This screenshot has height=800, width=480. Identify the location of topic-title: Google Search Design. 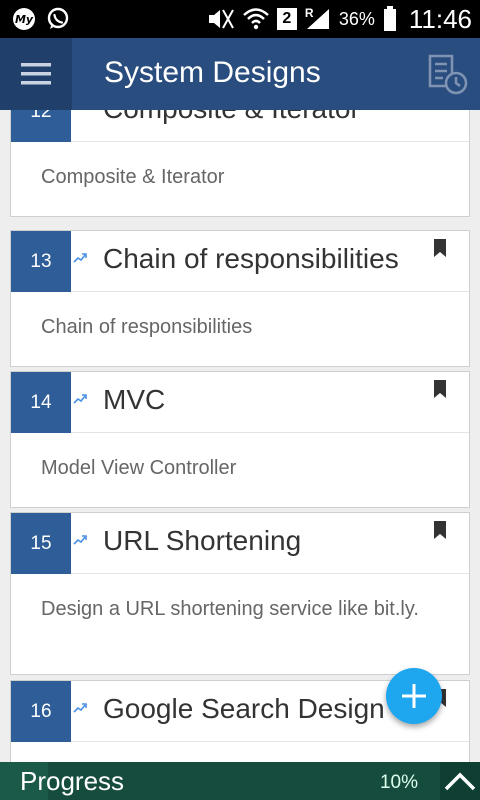
(244, 708).